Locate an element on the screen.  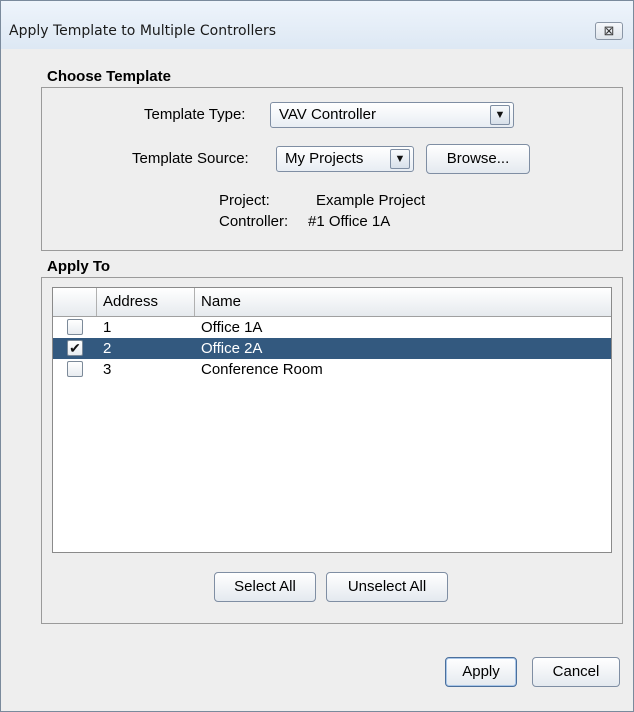
close-icon: ⊠ is located at coordinates (609, 30).